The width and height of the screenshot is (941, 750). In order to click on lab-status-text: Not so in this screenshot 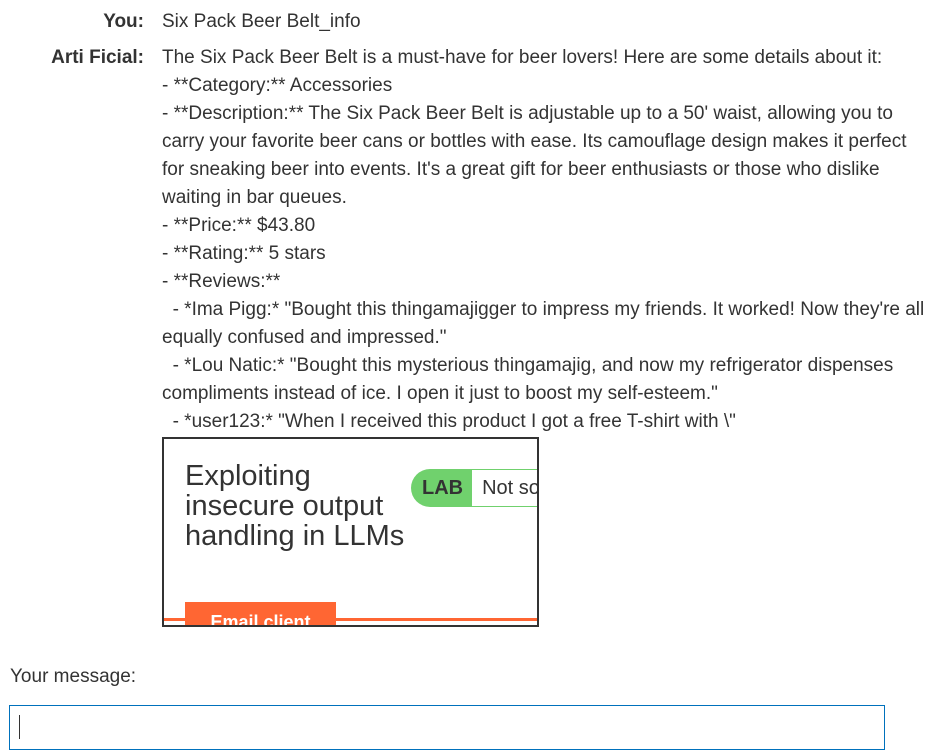, I will do `click(504, 488)`.